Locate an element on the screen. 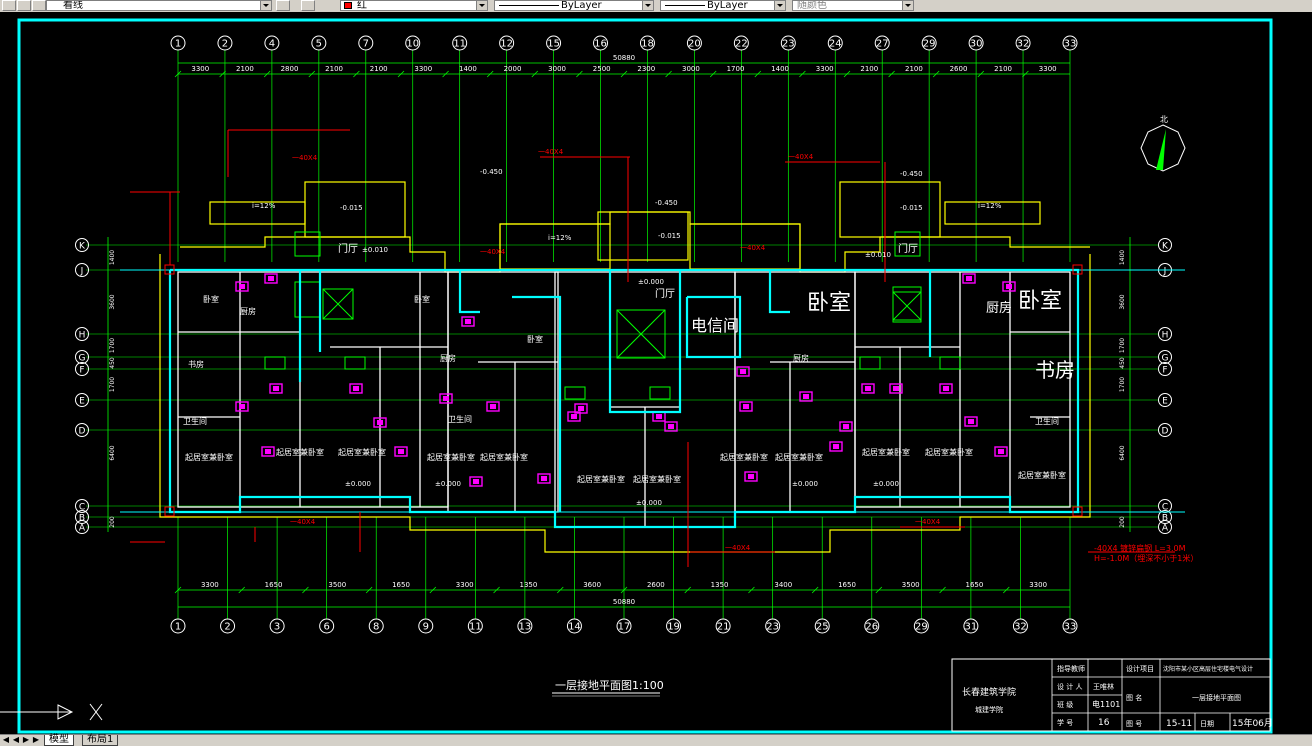  bottom-axis-label: 26 is located at coordinates (871, 627).